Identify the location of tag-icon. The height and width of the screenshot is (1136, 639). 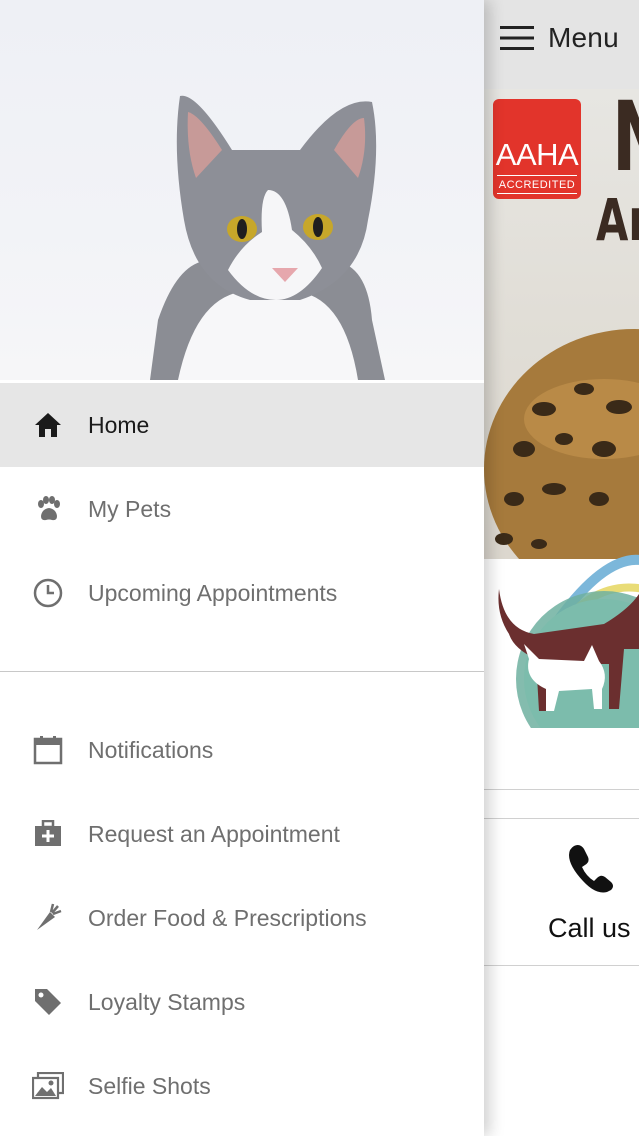
(48, 1002).